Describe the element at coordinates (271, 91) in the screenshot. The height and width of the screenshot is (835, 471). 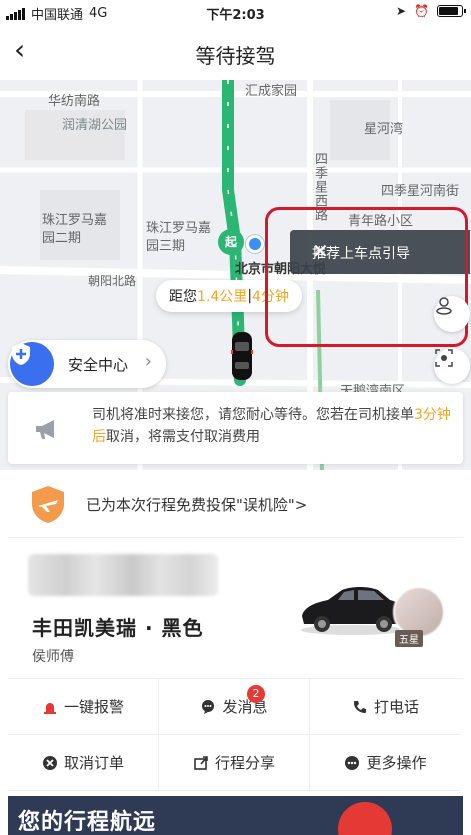
I see `map-label: 汇成家园` at that location.